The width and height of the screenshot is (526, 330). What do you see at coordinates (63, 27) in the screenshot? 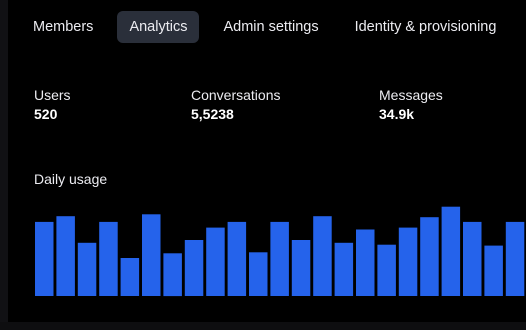
I see `tab-members: Members` at bounding box center [63, 27].